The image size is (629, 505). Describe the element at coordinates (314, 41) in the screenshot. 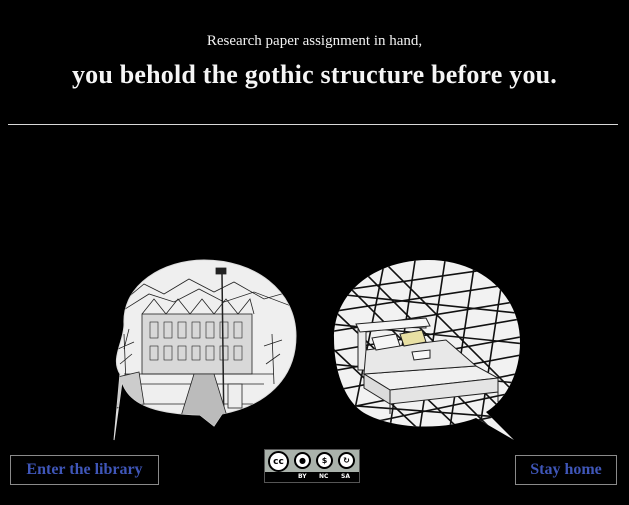

I see `intro-text: Research paper assignment in hand,` at that location.